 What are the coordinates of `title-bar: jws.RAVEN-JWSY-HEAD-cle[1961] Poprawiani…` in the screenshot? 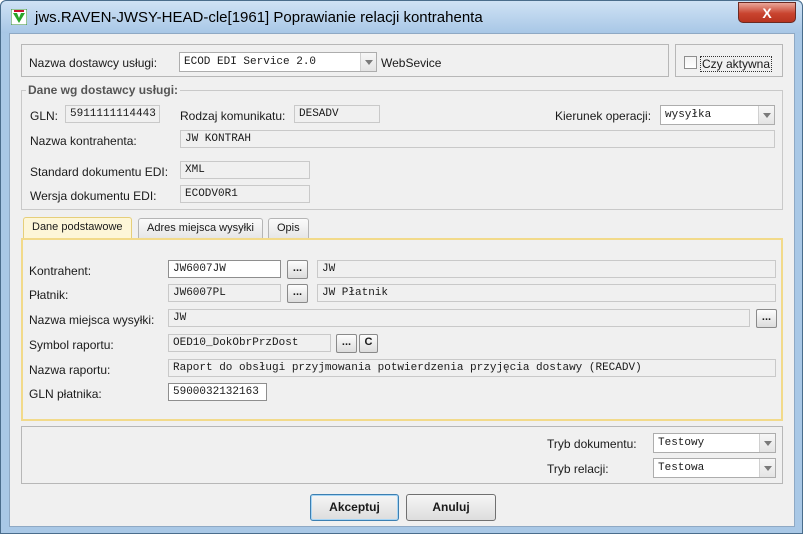 It's located at (401, 17).